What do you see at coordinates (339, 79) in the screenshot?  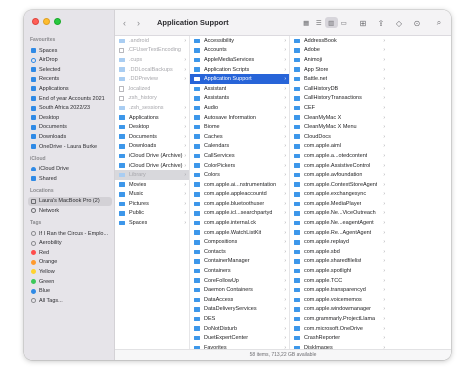 I see `folder-row: Battle.net ›` at bounding box center [339, 79].